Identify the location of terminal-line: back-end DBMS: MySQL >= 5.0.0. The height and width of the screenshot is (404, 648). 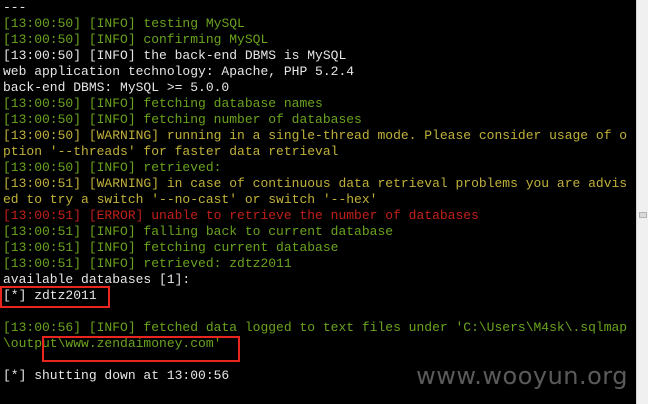
(116, 88).